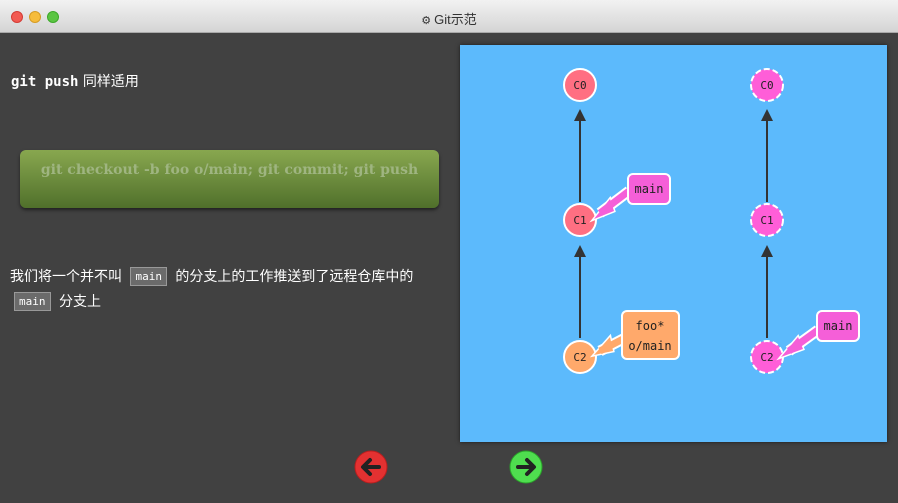 Image resolution: width=898 pixels, height=503 pixels. Describe the element at coordinates (650, 326) in the screenshot. I see `svg-text: foo*` at that location.